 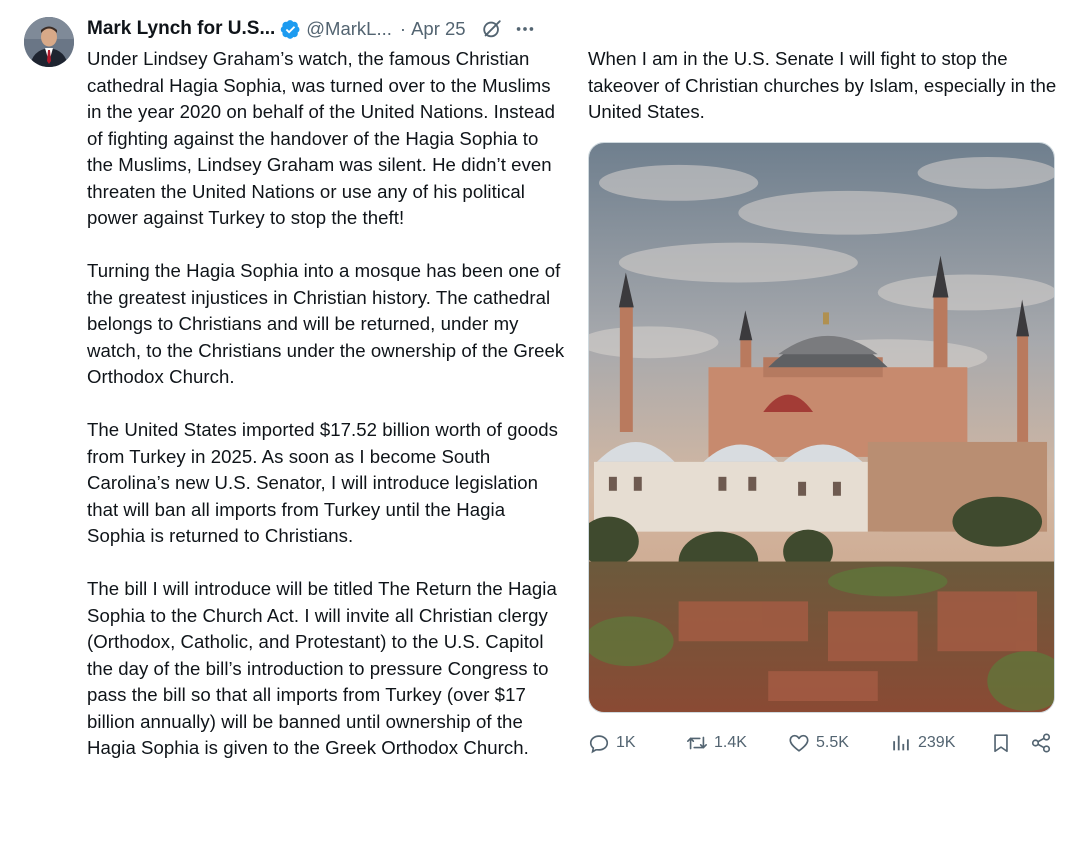 I want to click on action-bar: 1K 1.4K 5.5K 239K, so click(x=821, y=743).